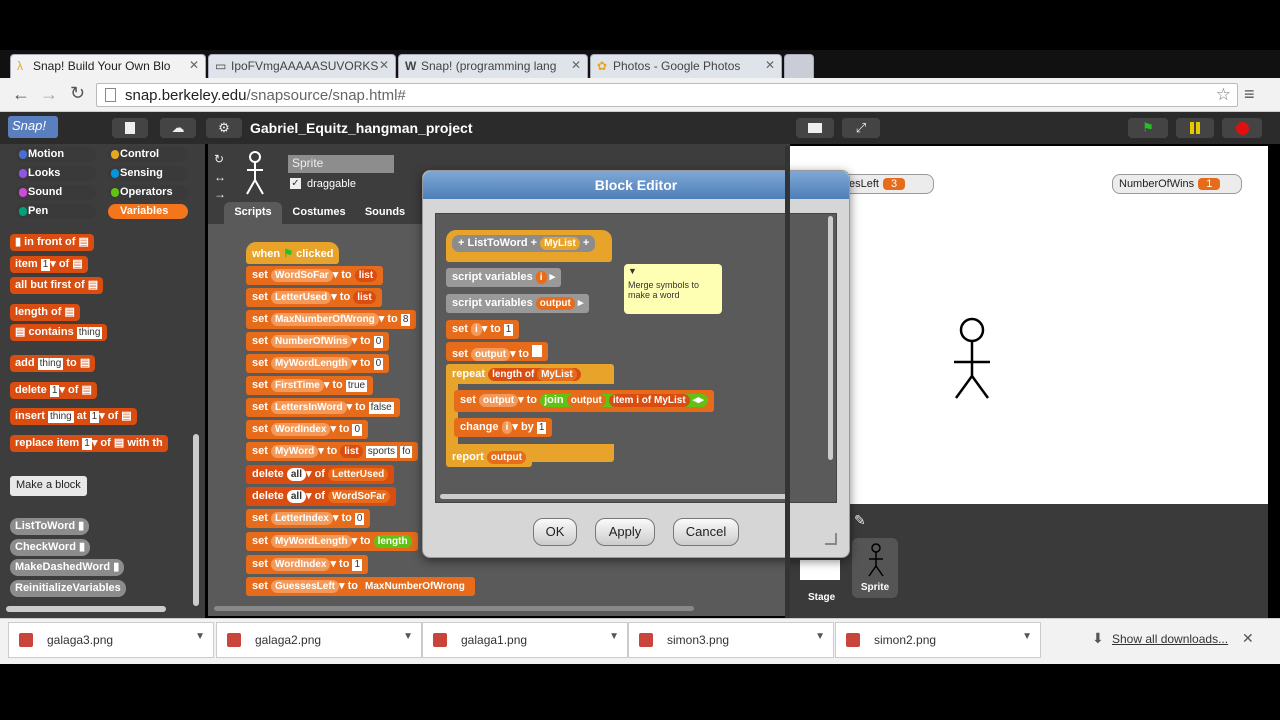 This screenshot has width=1280, height=720. I want to click on script-line-block: set FirstTime ▾ to true, so click(310, 385).